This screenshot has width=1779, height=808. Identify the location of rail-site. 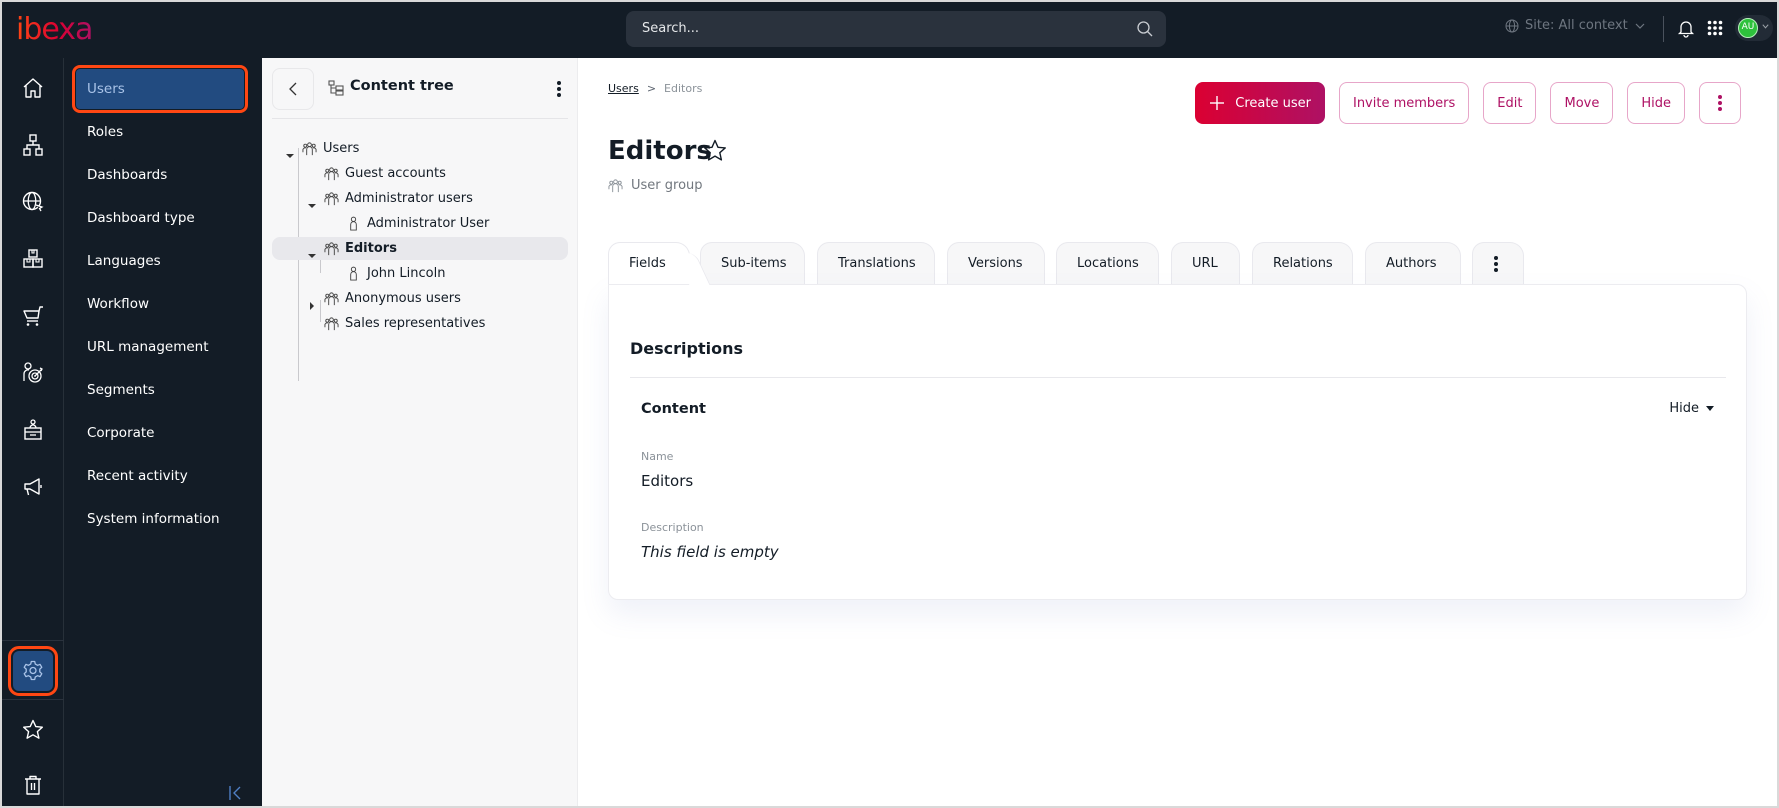
(33, 202).